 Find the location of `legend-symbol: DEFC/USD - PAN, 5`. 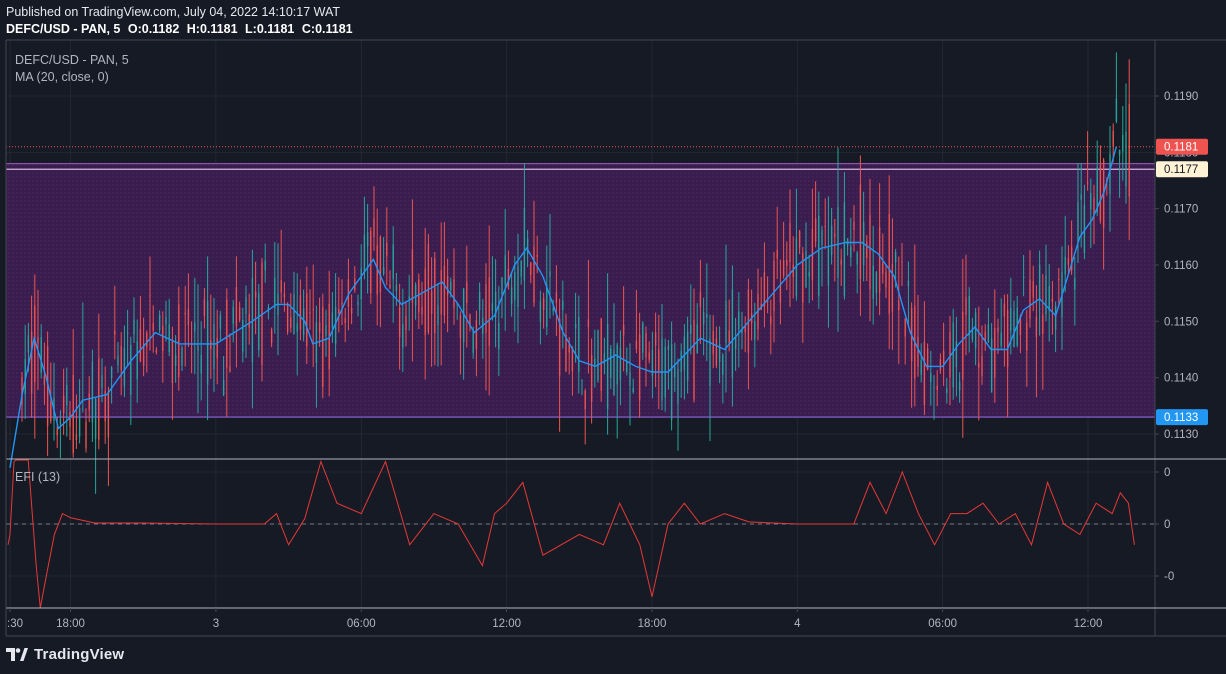

legend-symbol: DEFC/USD - PAN, 5 is located at coordinates (72, 60).